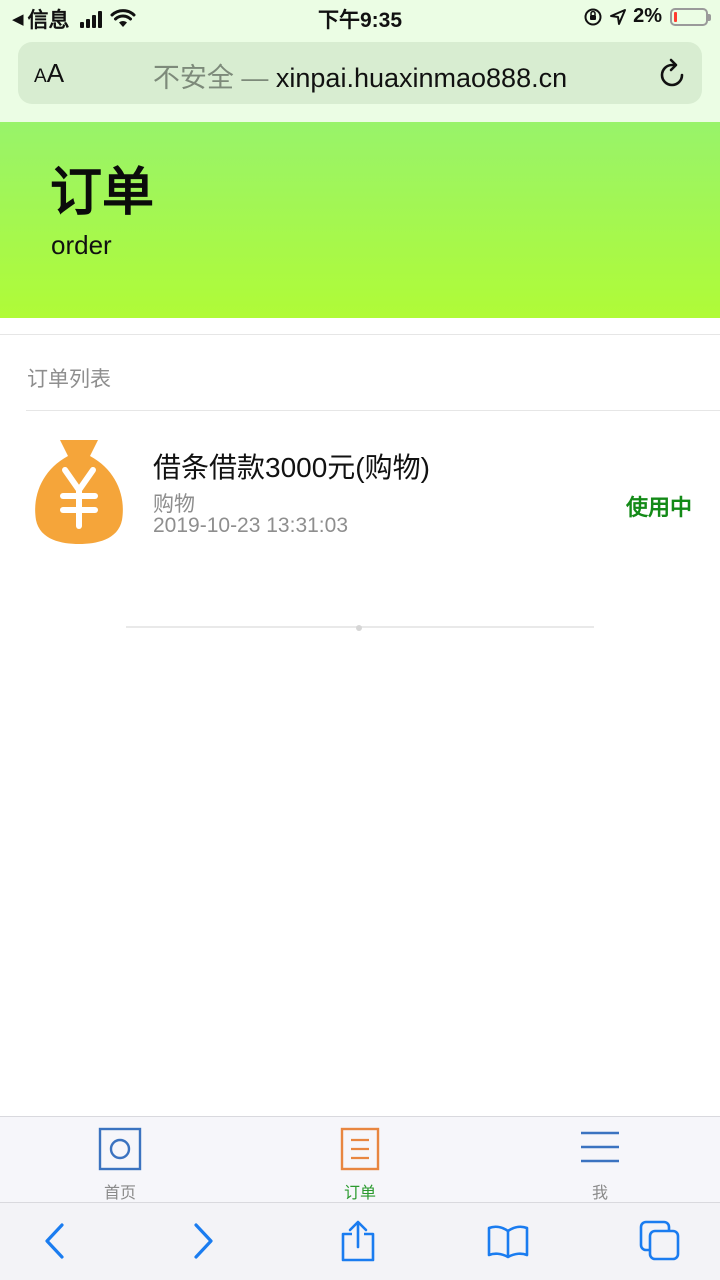  What do you see at coordinates (360, 1149) in the screenshot?
I see `document-icon` at bounding box center [360, 1149].